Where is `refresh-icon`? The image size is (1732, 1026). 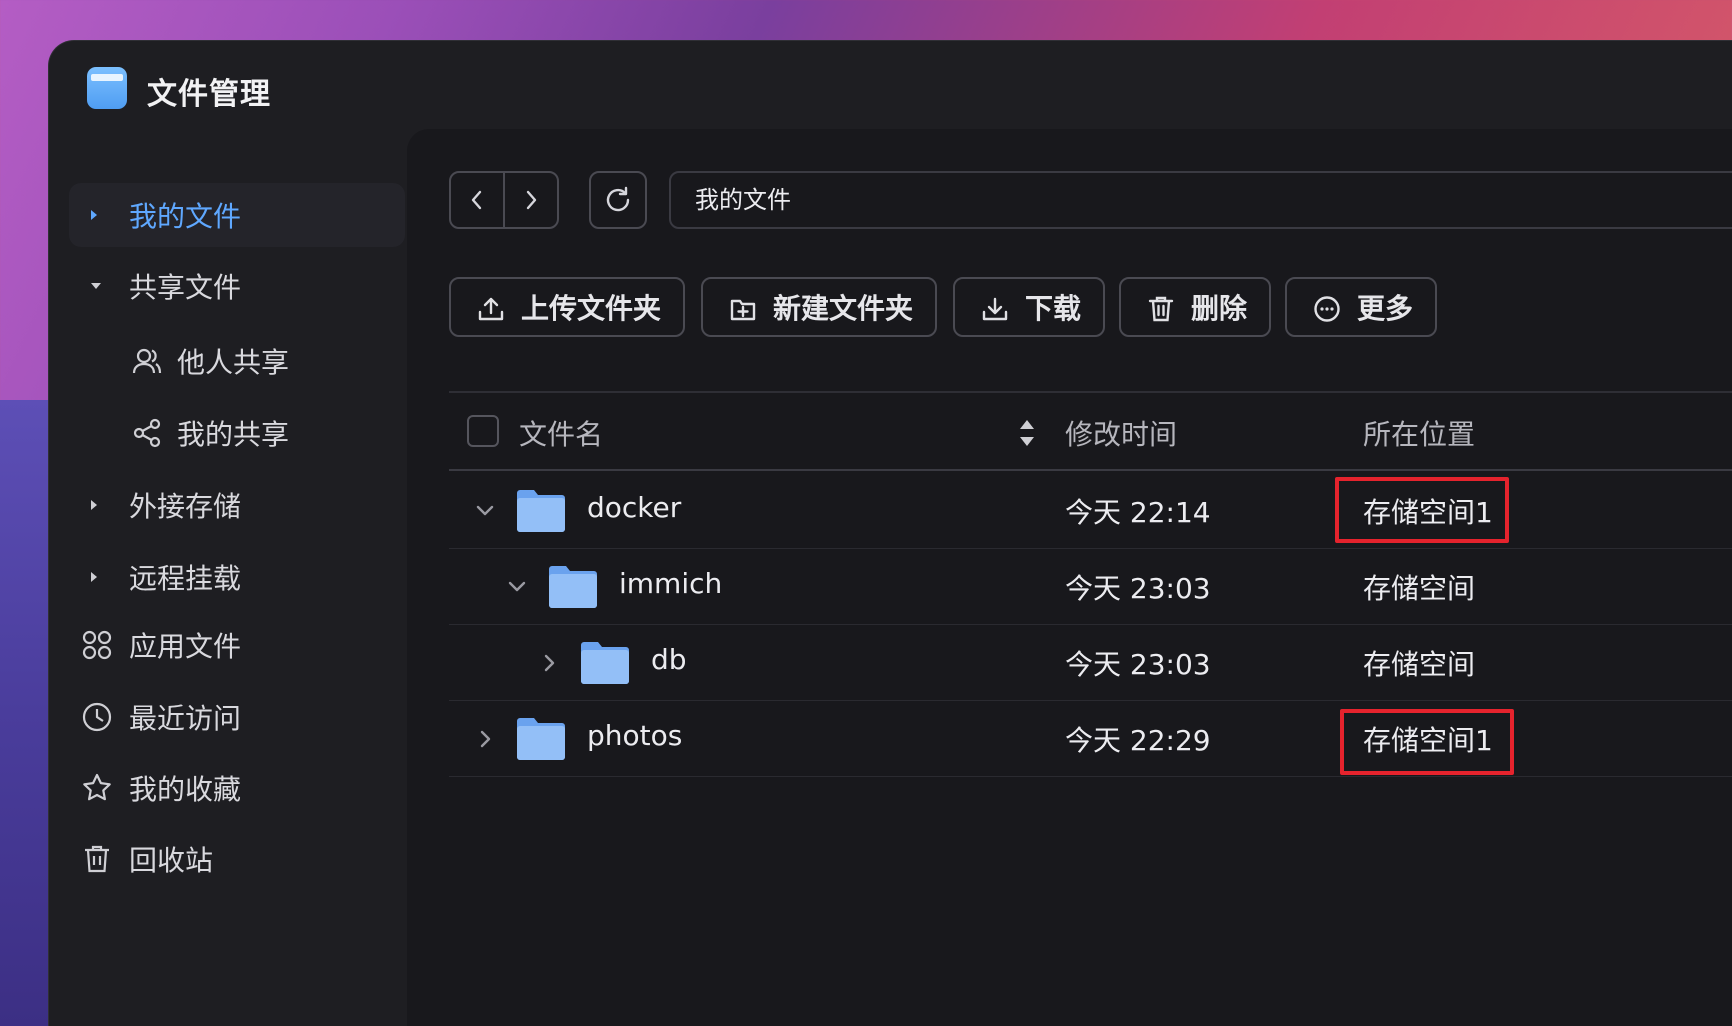
refresh-icon is located at coordinates (618, 199).